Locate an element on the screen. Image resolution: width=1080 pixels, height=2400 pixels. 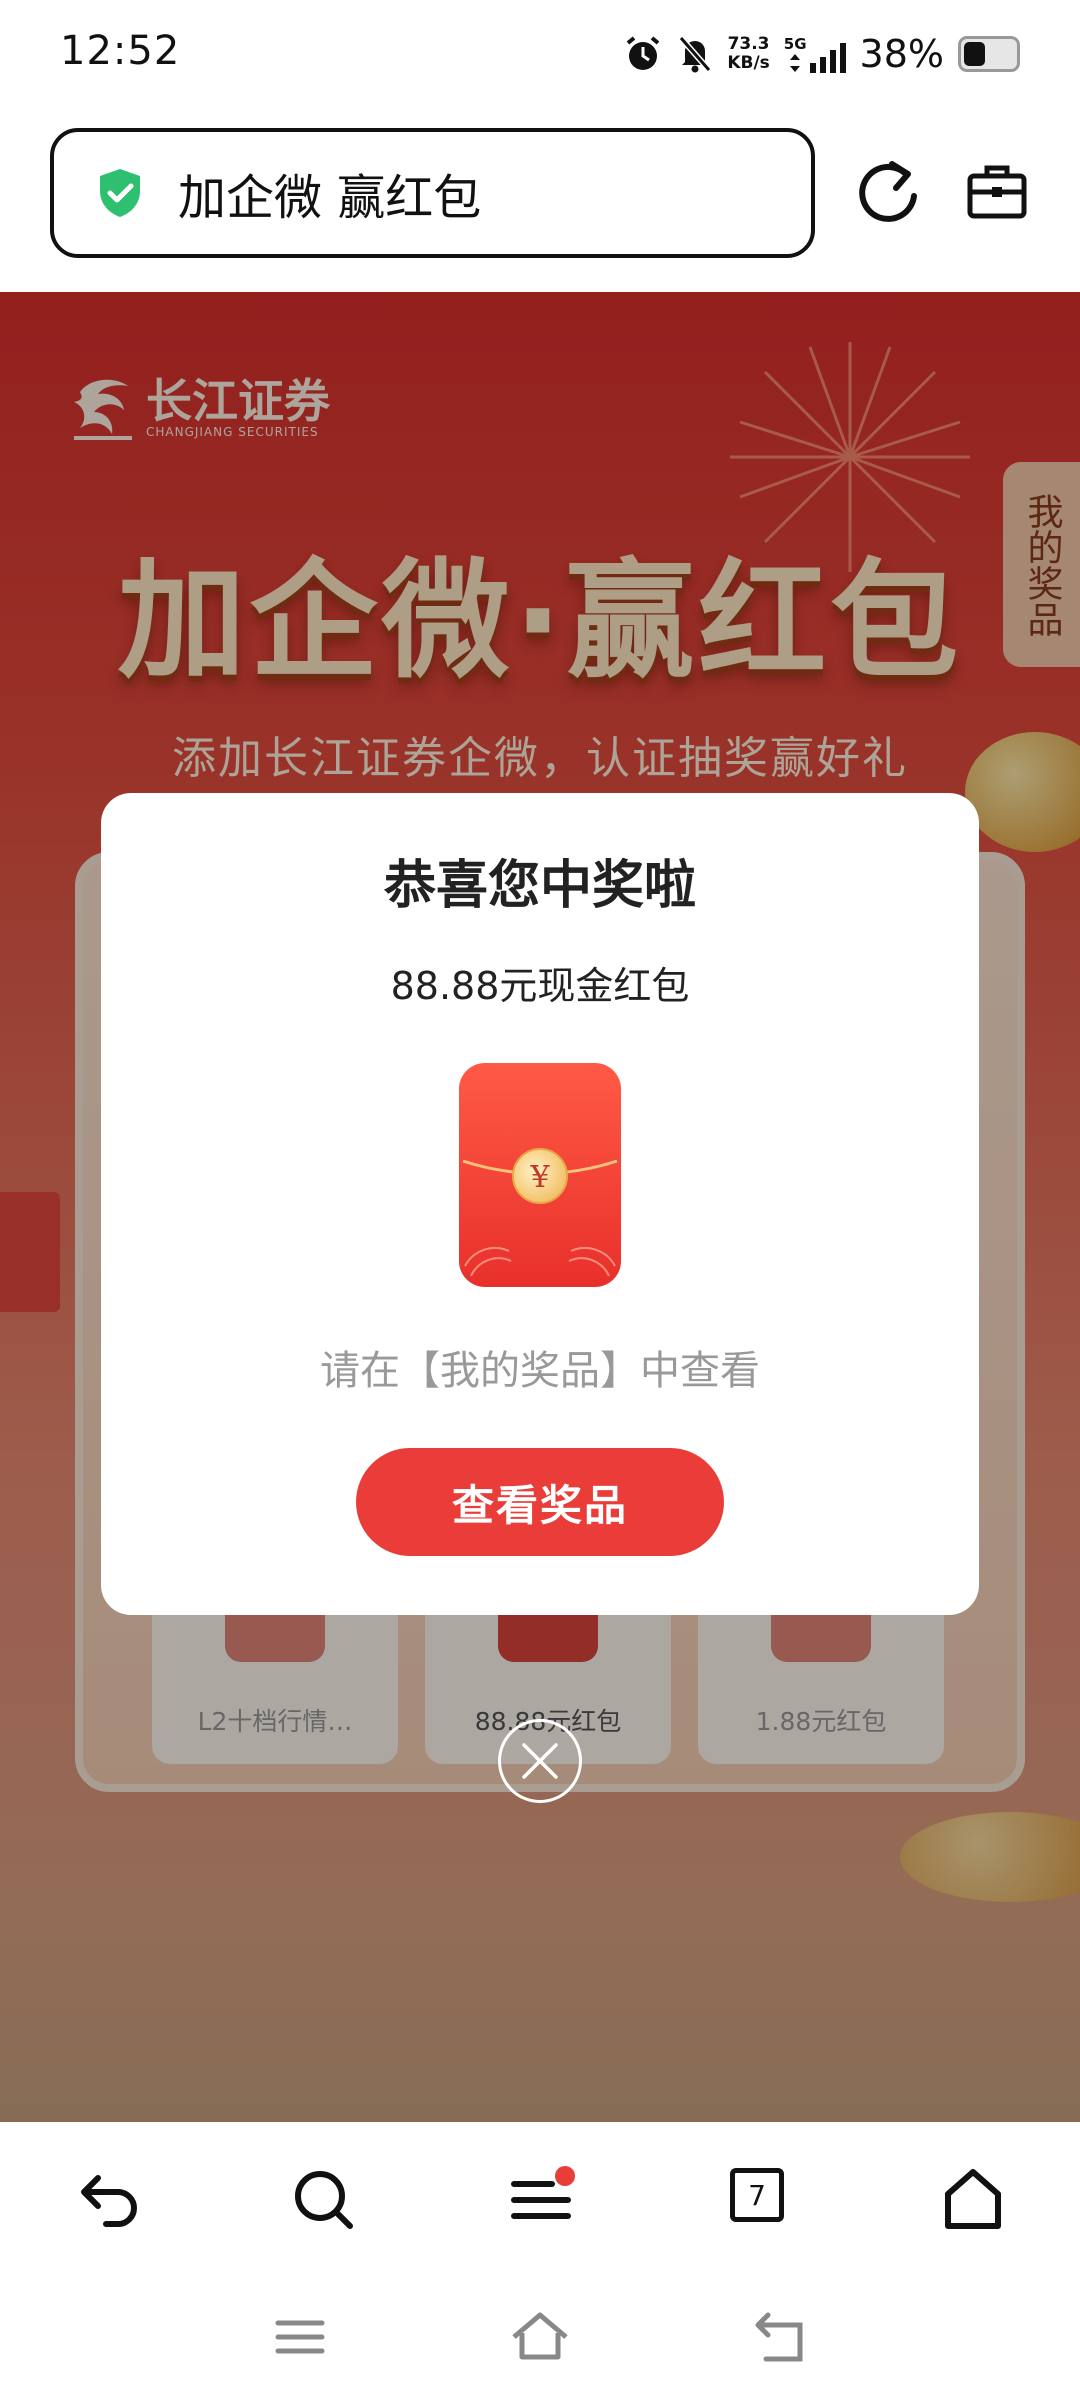
browser-toolbar: 7 is located at coordinates (540, 2199).